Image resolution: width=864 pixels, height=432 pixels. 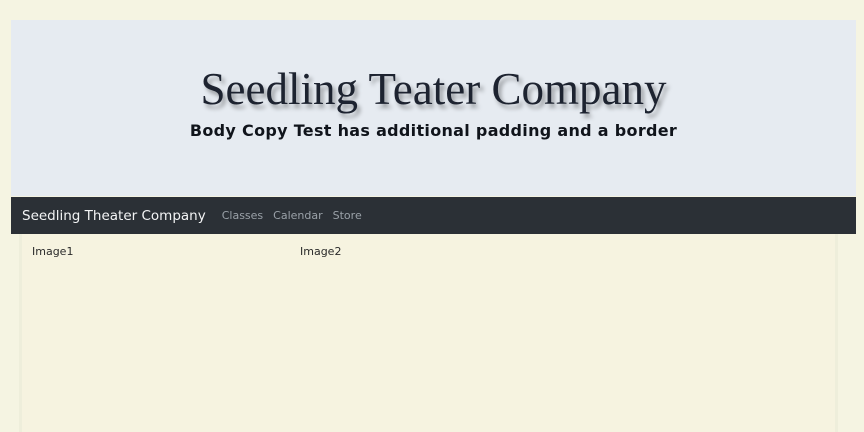 I want to click on nav-link-classes: Classes, so click(x=242, y=215).